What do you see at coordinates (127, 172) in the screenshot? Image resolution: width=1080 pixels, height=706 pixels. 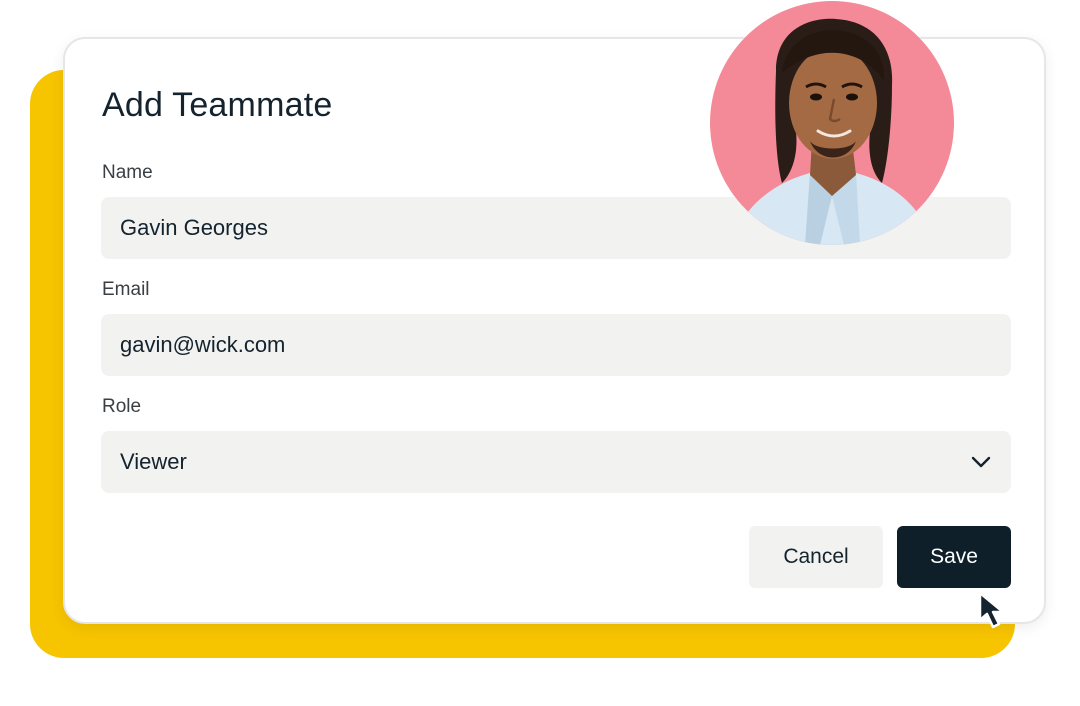 I see `name-label: Name` at bounding box center [127, 172].